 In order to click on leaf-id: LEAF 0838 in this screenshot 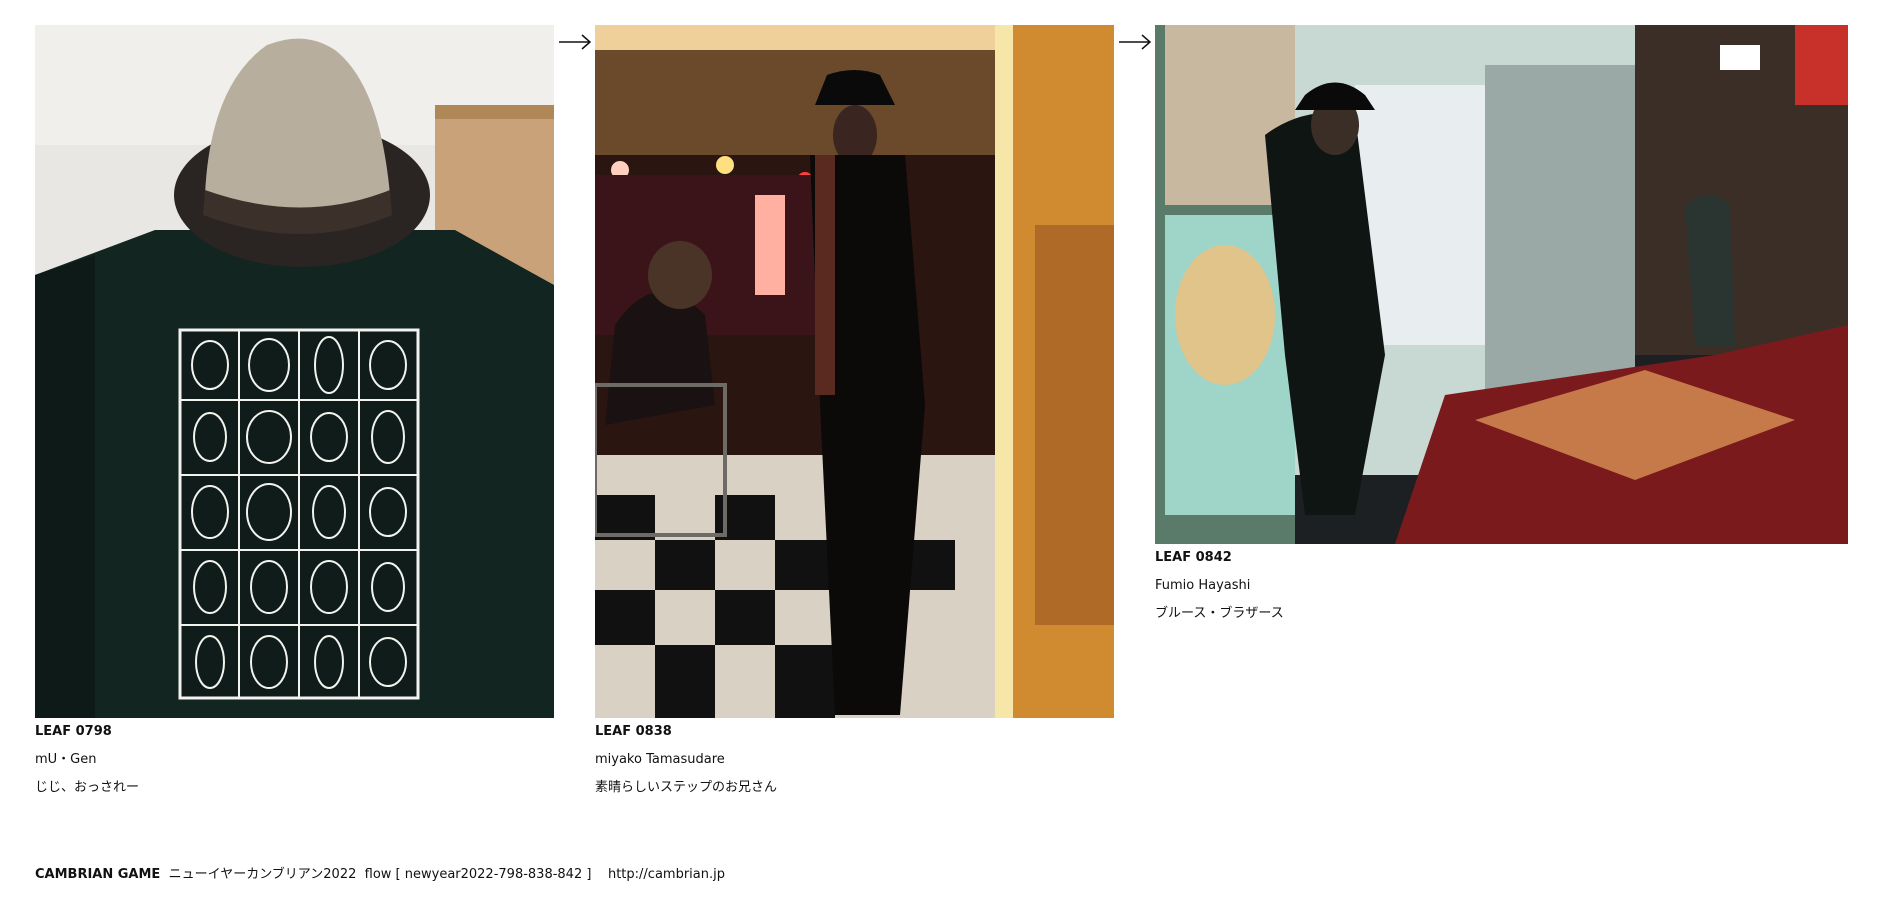, I will do `click(854, 732)`.